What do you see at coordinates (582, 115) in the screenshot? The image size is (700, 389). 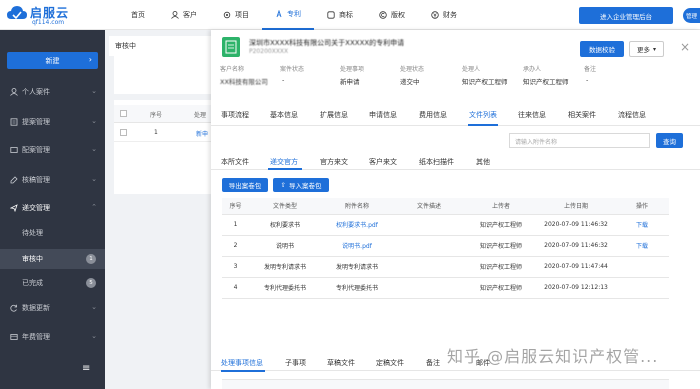 I see `tab-related-cases: 相关案件` at bounding box center [582, 115].